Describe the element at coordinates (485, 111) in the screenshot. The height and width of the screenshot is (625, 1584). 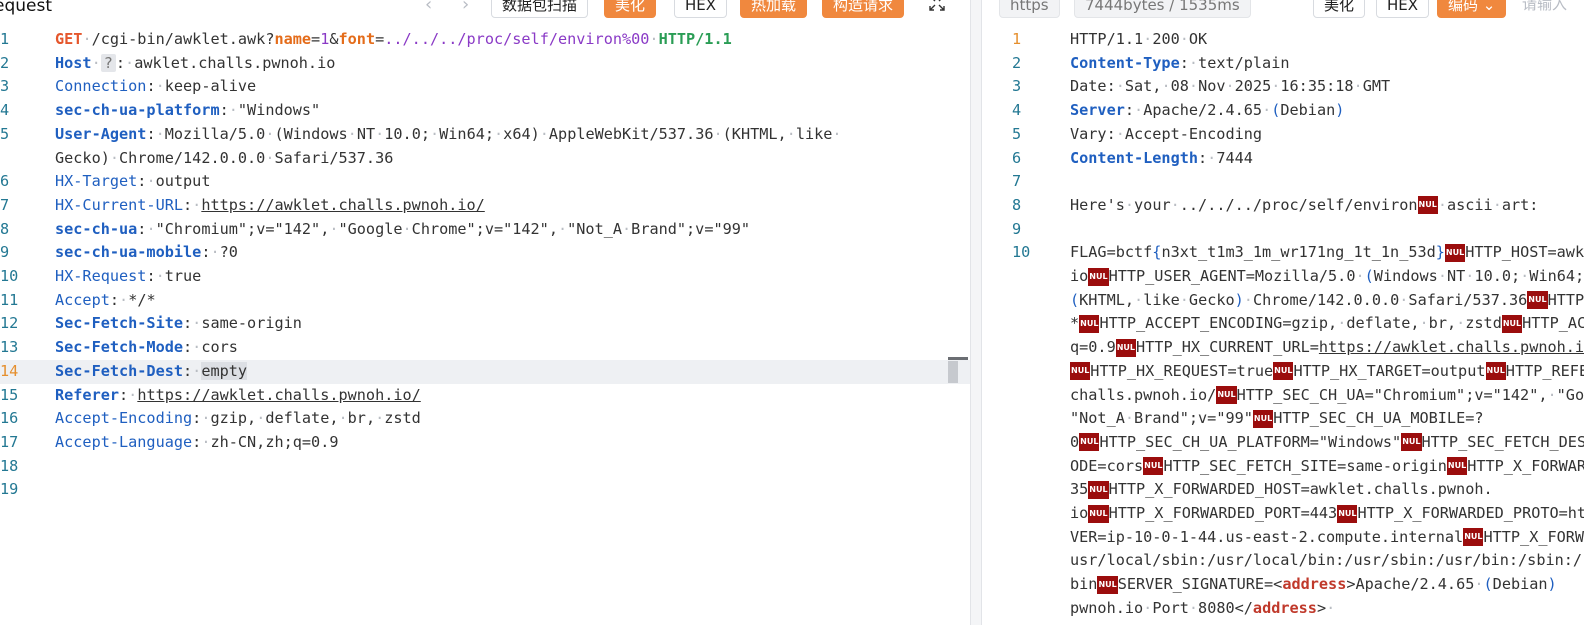
I see `request-line: 4 sec-ch-ua-platform:·"Windows"` at that location.